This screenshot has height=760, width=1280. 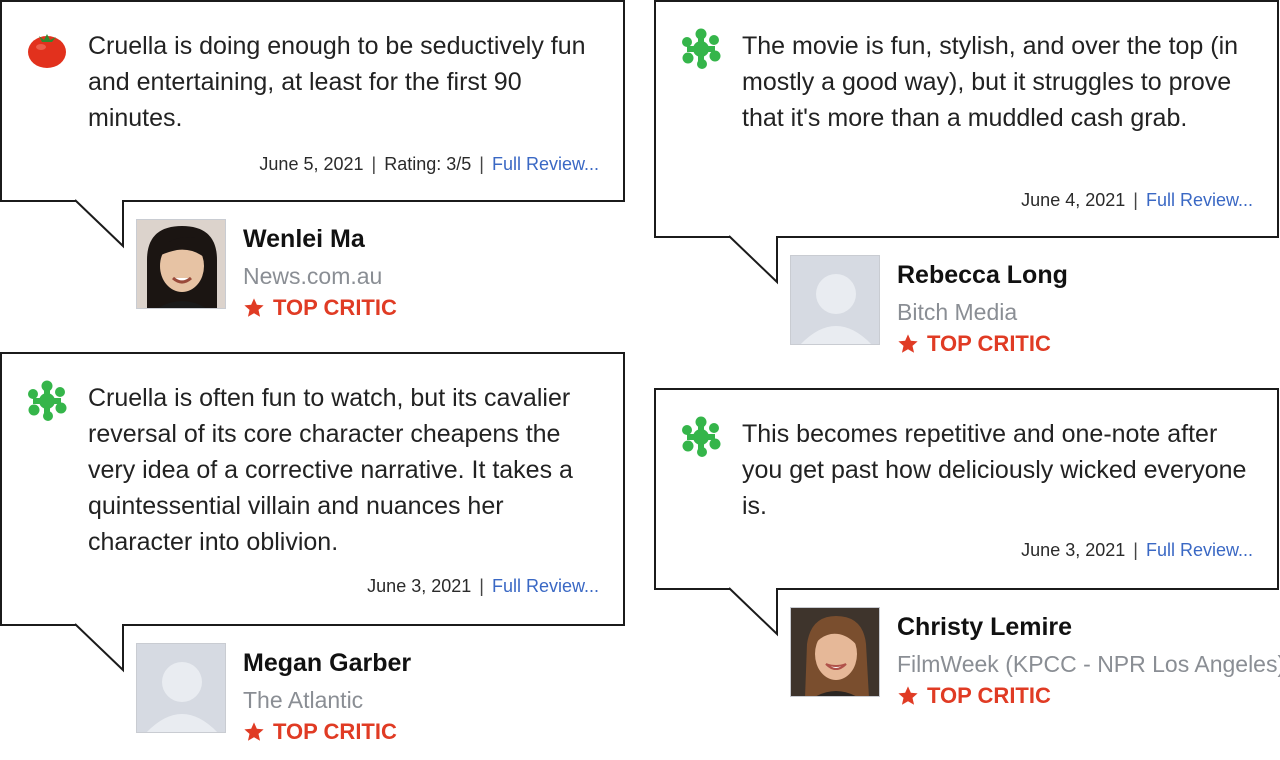 What do you see at coordinates (303, 700) in the screenshot?
I see `critic-publication: The Atlantic` at bounding box center [303, 700].